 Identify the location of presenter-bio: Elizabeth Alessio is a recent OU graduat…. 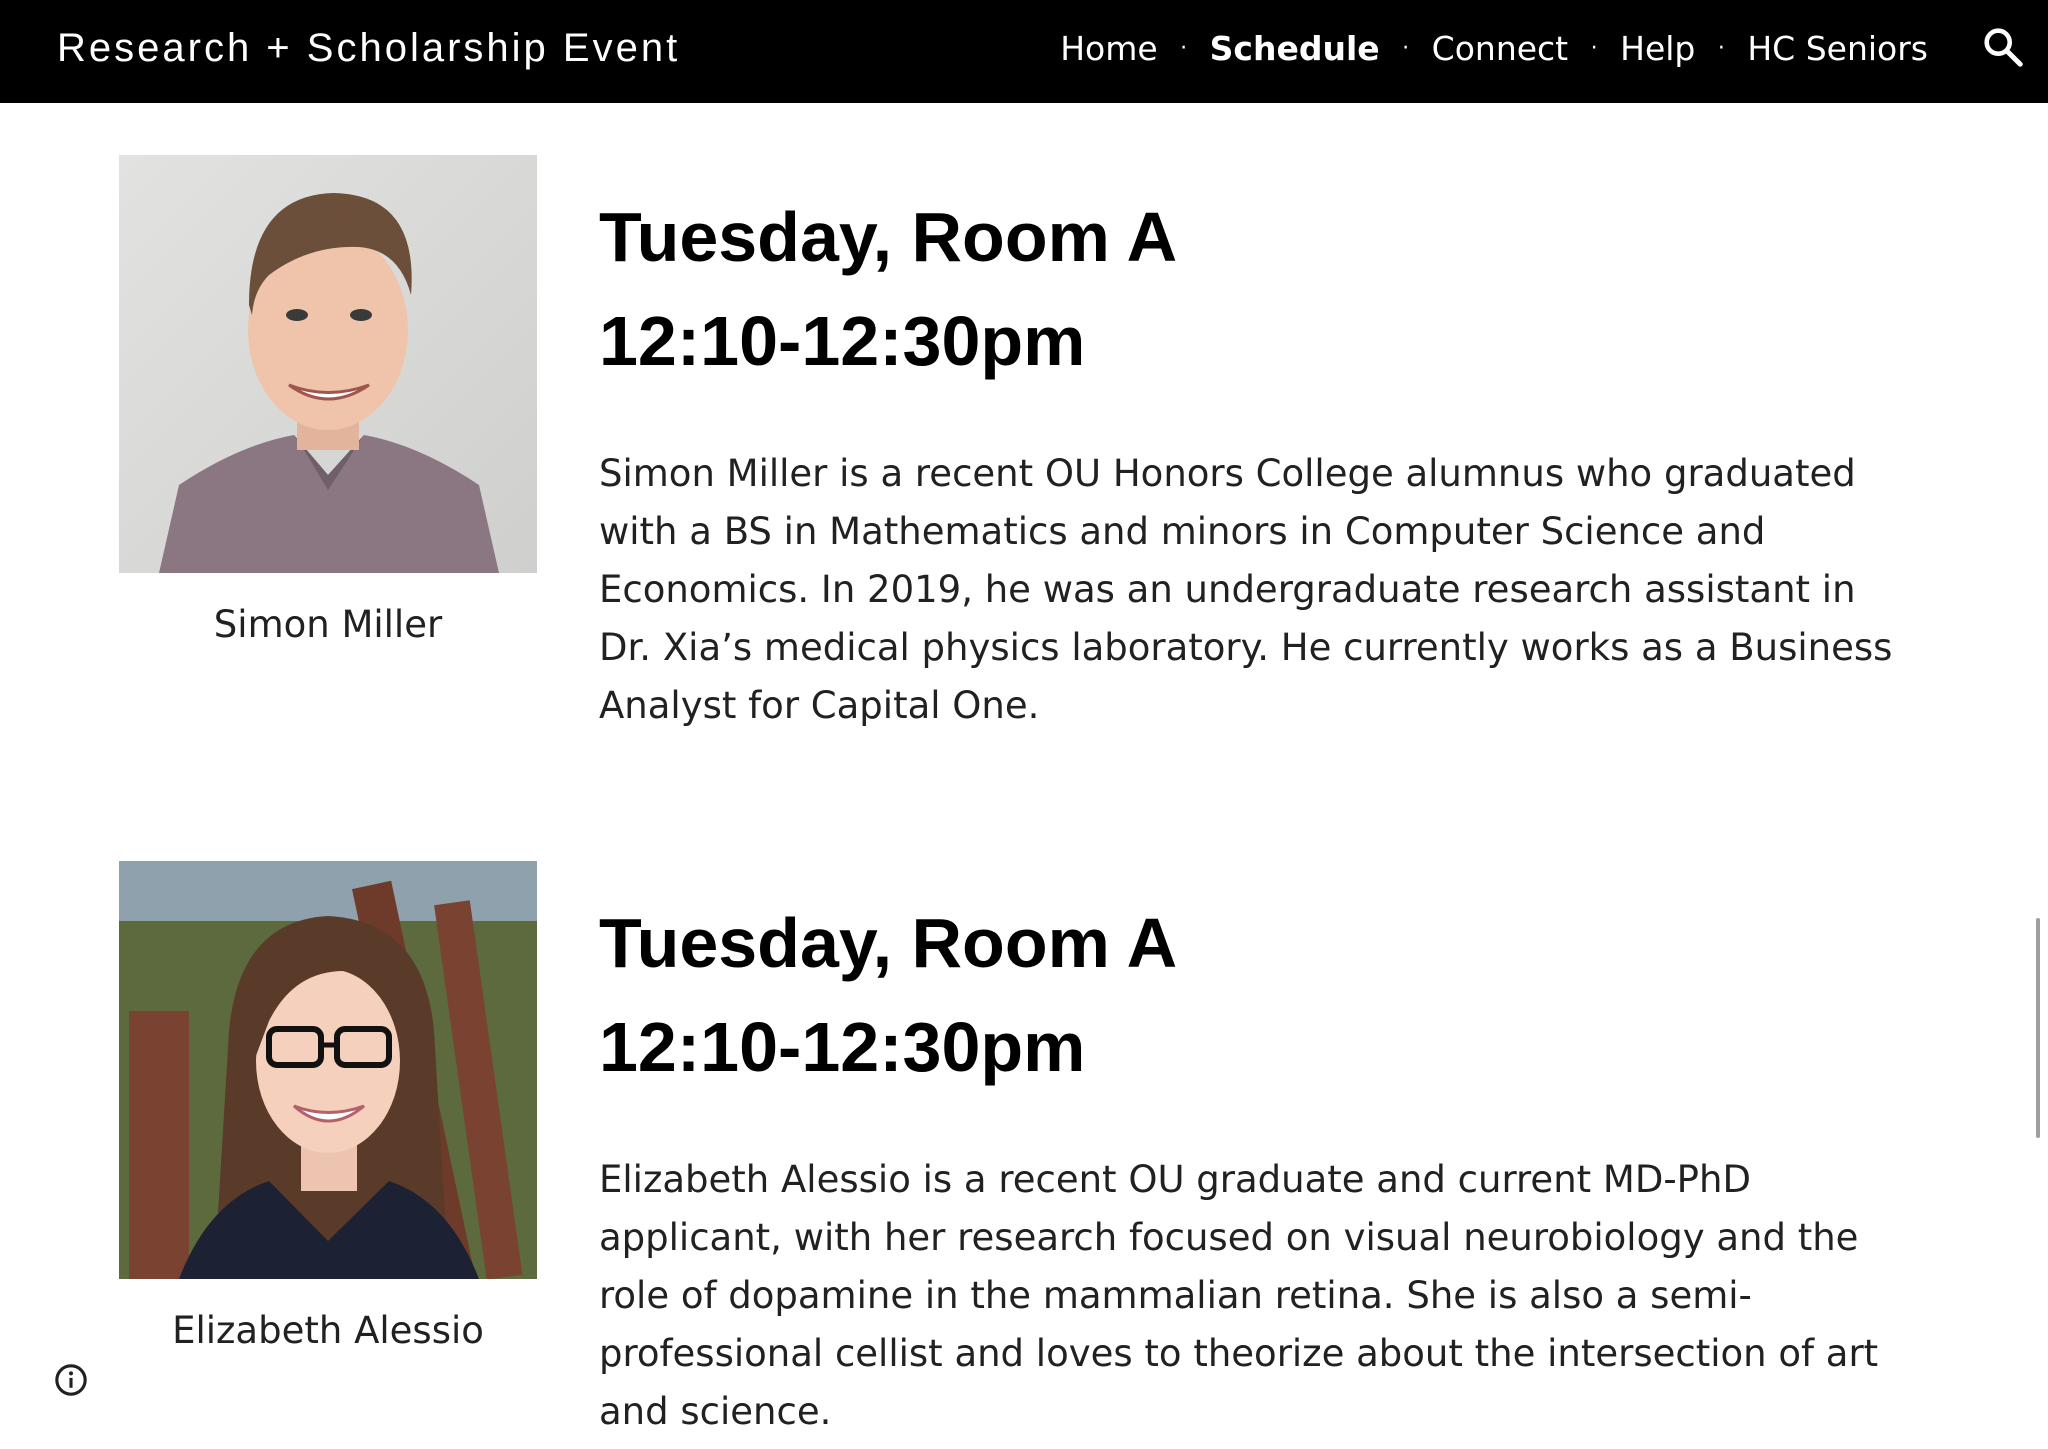
(1239, 1295).